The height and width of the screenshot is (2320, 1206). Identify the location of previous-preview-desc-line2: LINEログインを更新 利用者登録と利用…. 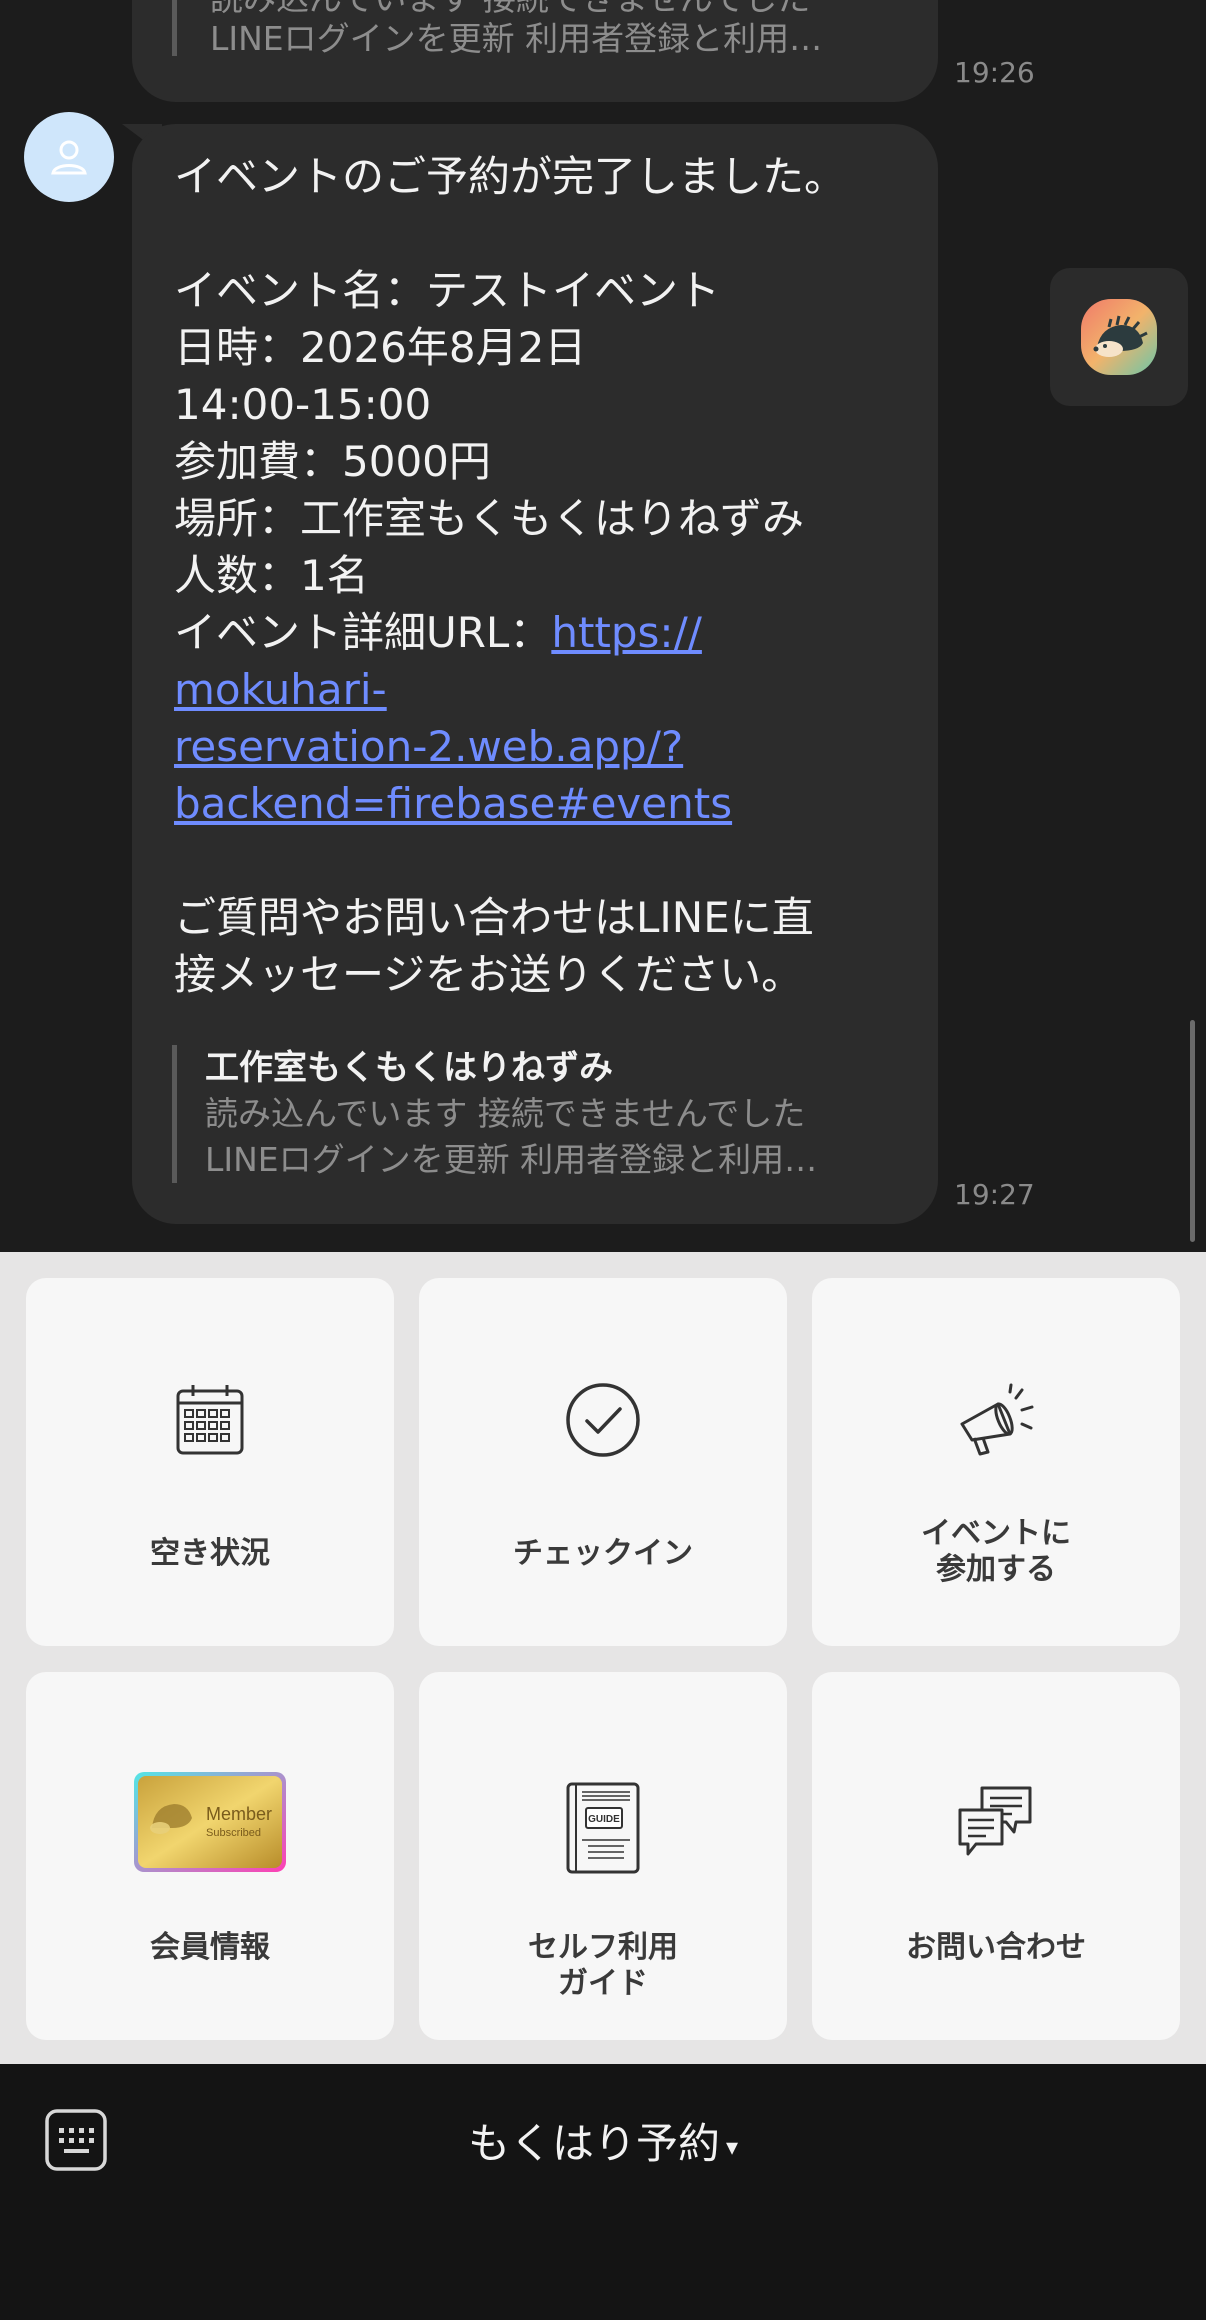
(516, 38).